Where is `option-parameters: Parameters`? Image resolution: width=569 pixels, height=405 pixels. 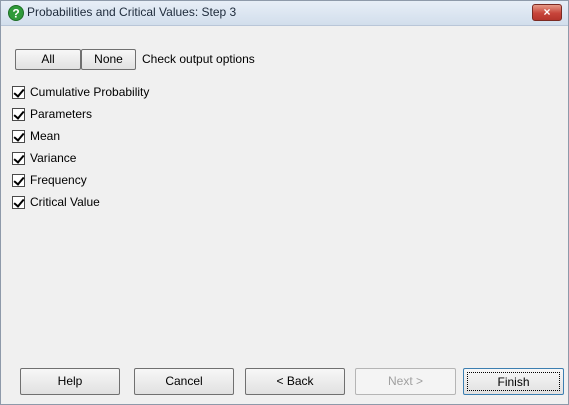 option-parameters: Parameters is located at coordinates (80, 114).